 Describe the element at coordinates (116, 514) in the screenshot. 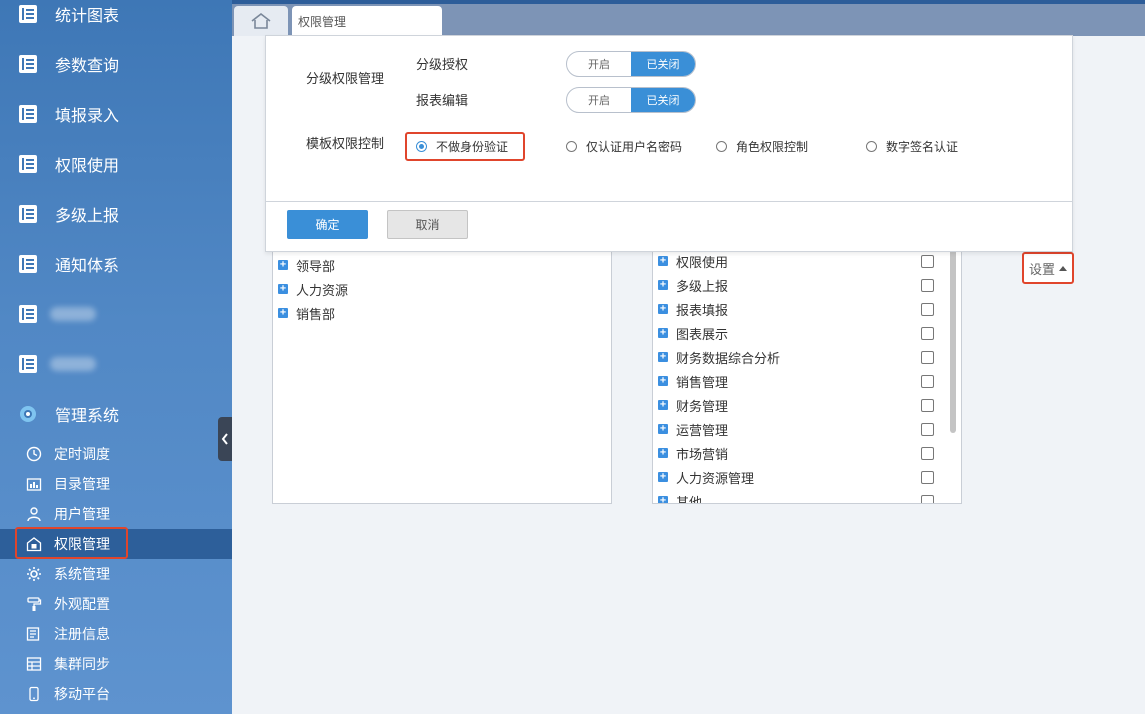

I see `sidebar-subitem: 用户管理` at that location.